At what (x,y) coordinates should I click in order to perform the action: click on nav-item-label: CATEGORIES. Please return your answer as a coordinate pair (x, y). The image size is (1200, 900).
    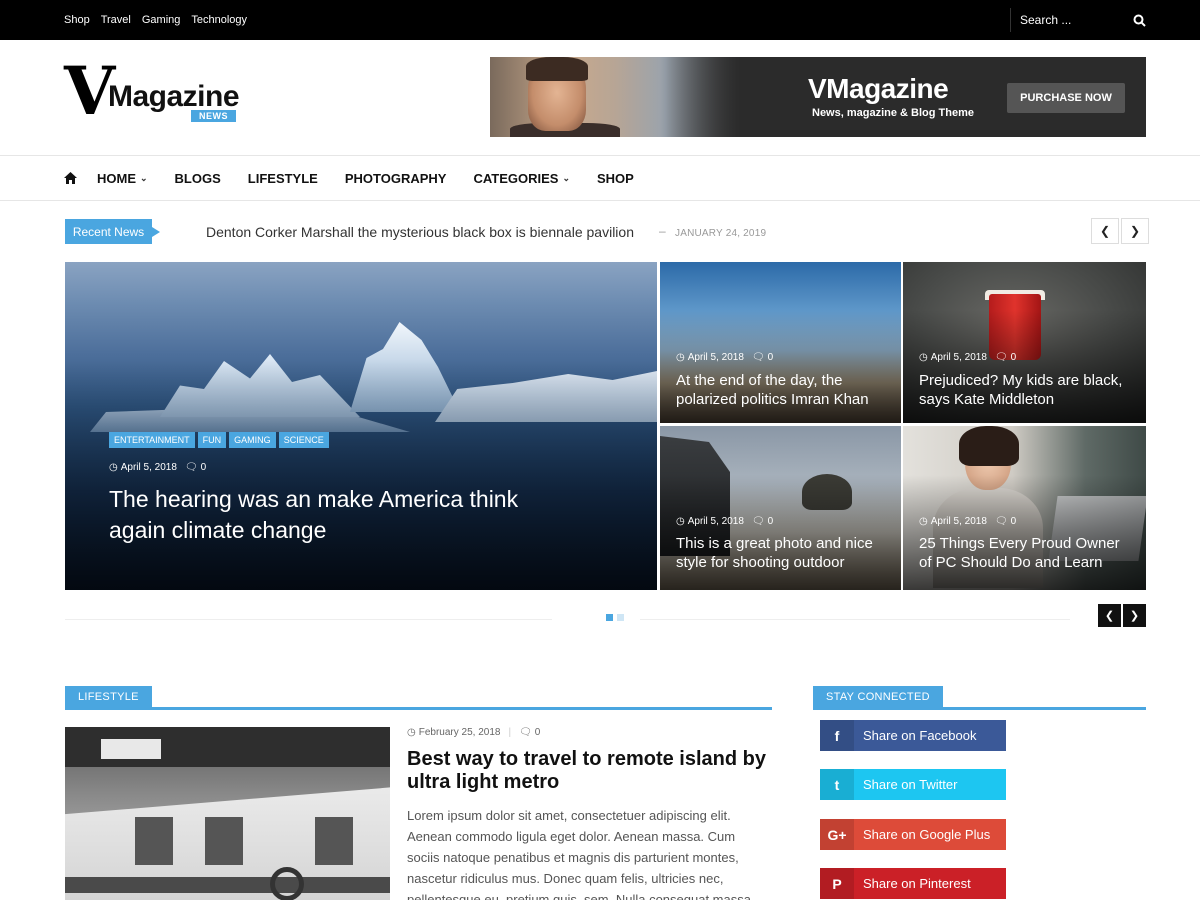
    Looking at the image, I should click on (516, 178).